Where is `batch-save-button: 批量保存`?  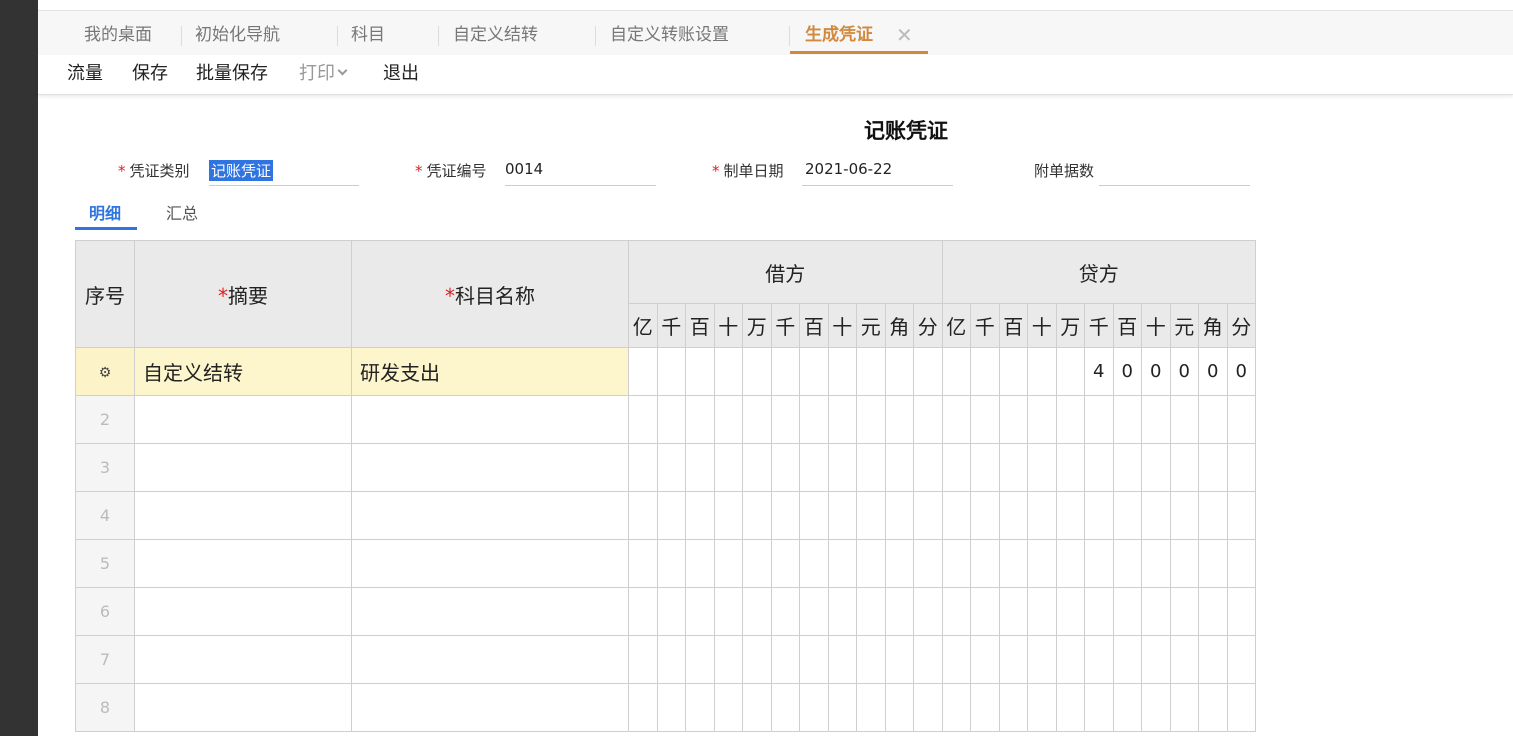 batch-save-button: 批量保存 is located at coordinates (232, 74).